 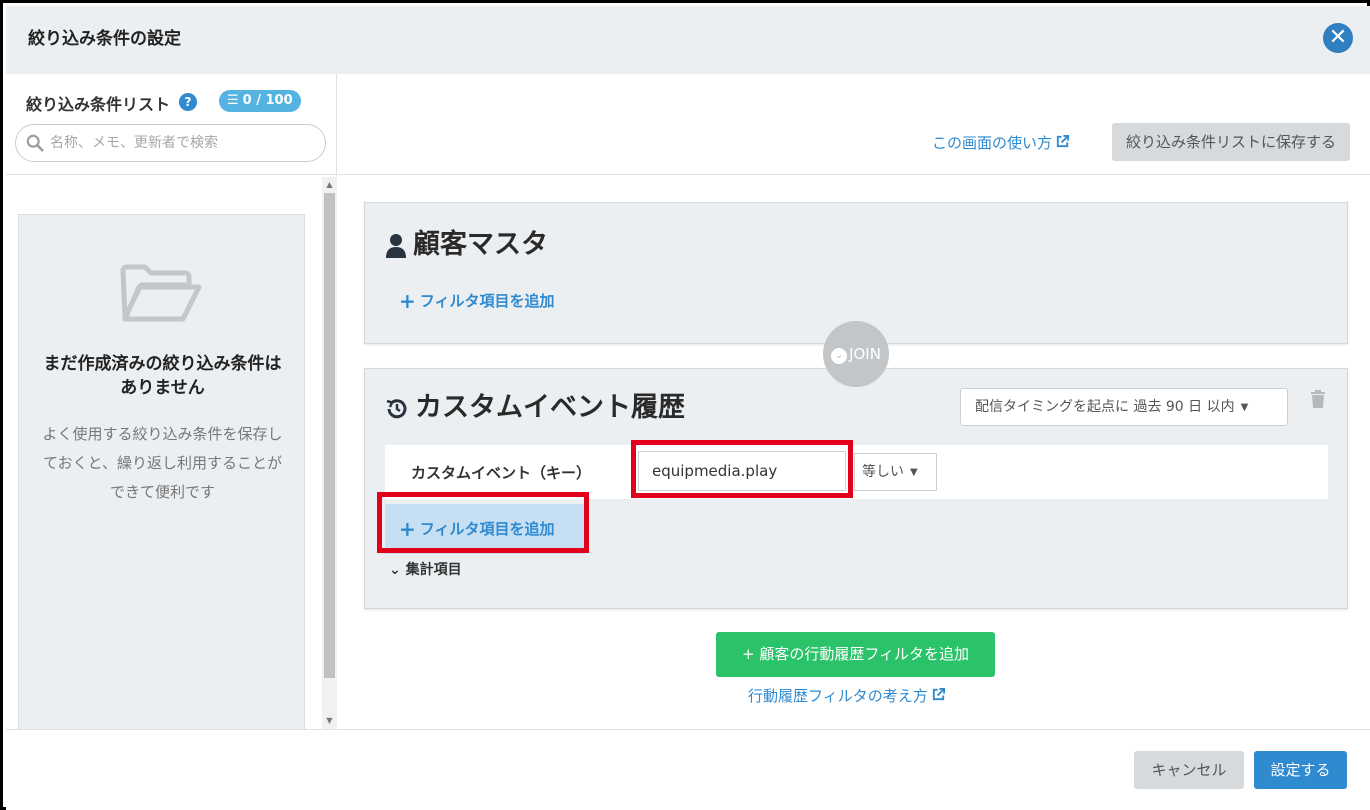 What do you see at coordinates (98, 104) in the screenshot?
I see `condition-list-title: 絞り込み条件リスト` at bounding box center [98, 104].